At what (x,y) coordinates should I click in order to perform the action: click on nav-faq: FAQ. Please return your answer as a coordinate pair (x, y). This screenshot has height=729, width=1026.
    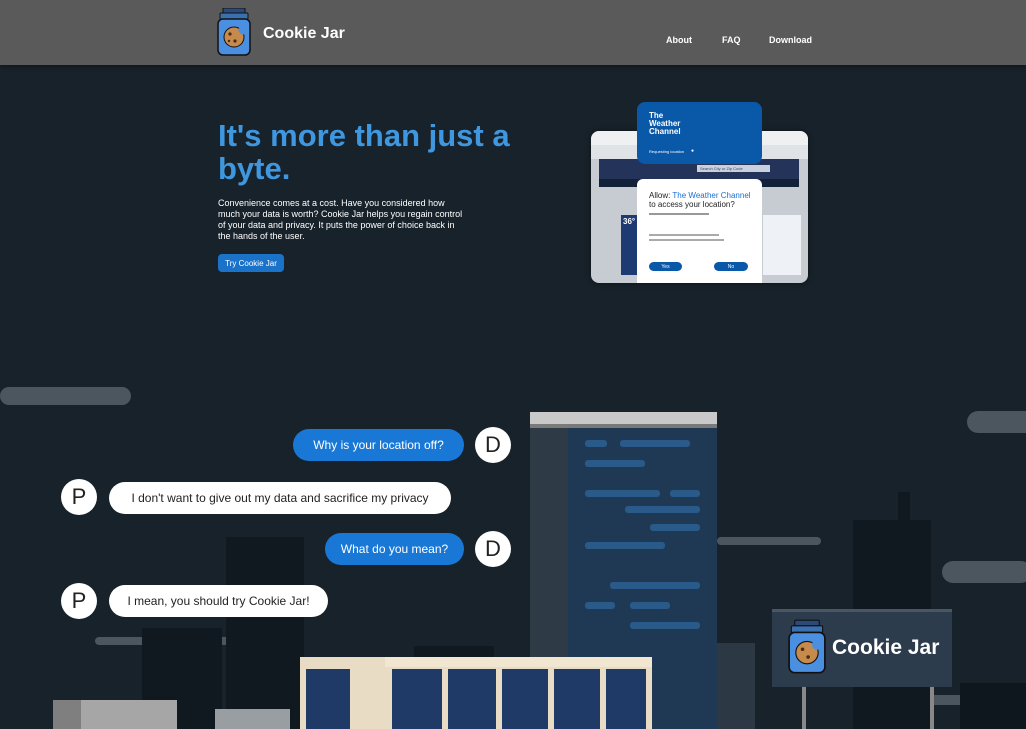
    Looking at the image, I should click on (731, 40).